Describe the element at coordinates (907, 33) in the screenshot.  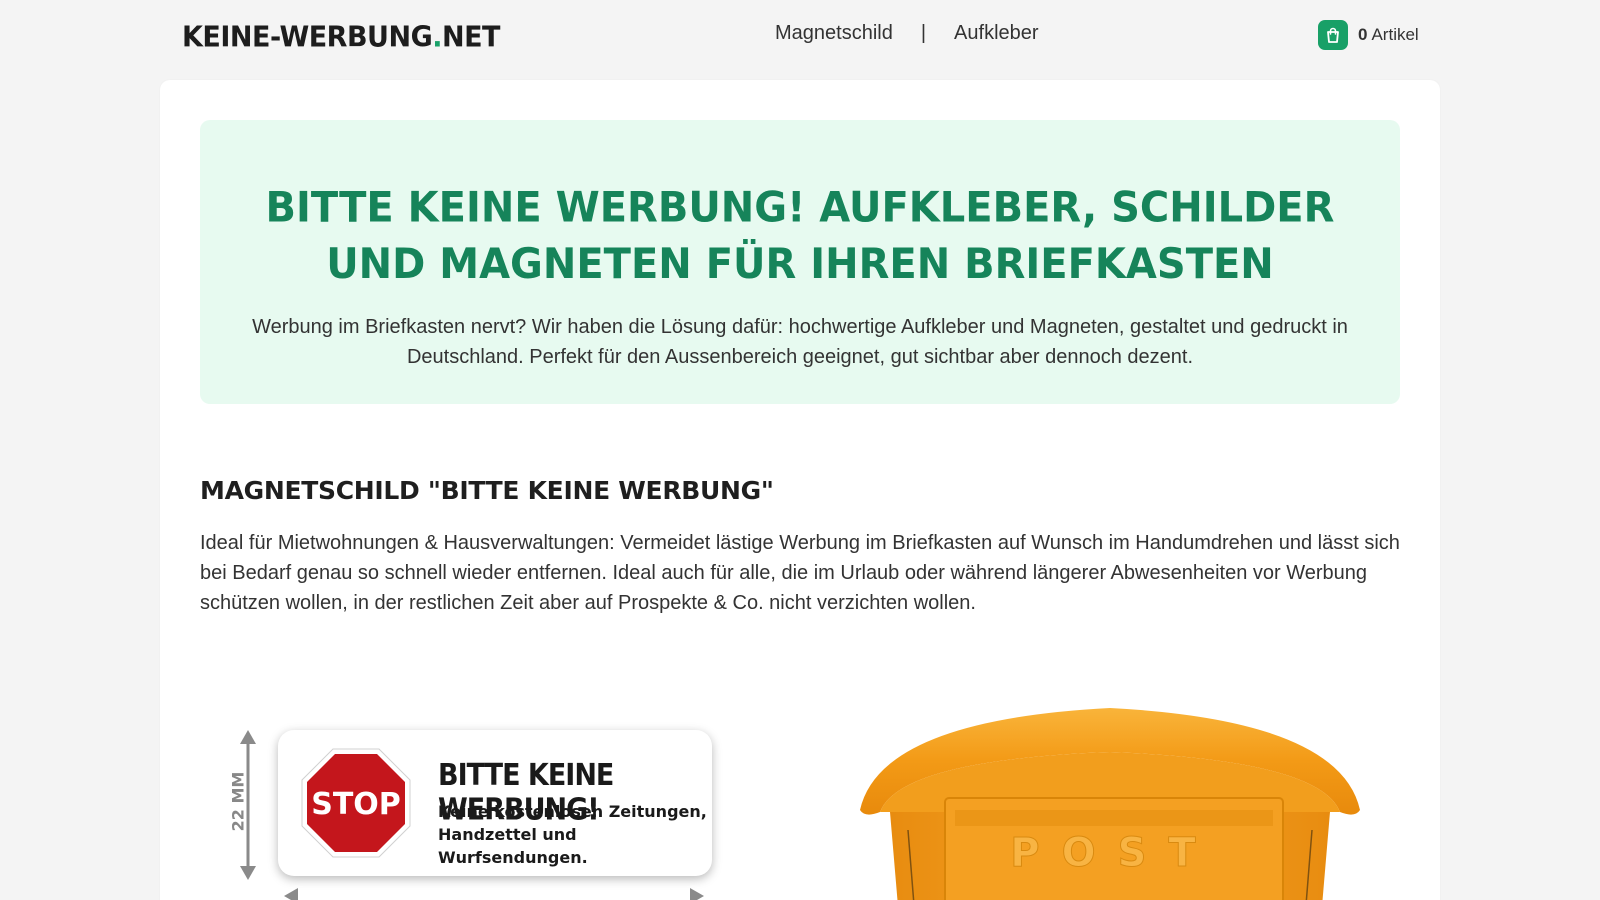
I see `main-nav: Magnetschild | Aufkleber` at that location.